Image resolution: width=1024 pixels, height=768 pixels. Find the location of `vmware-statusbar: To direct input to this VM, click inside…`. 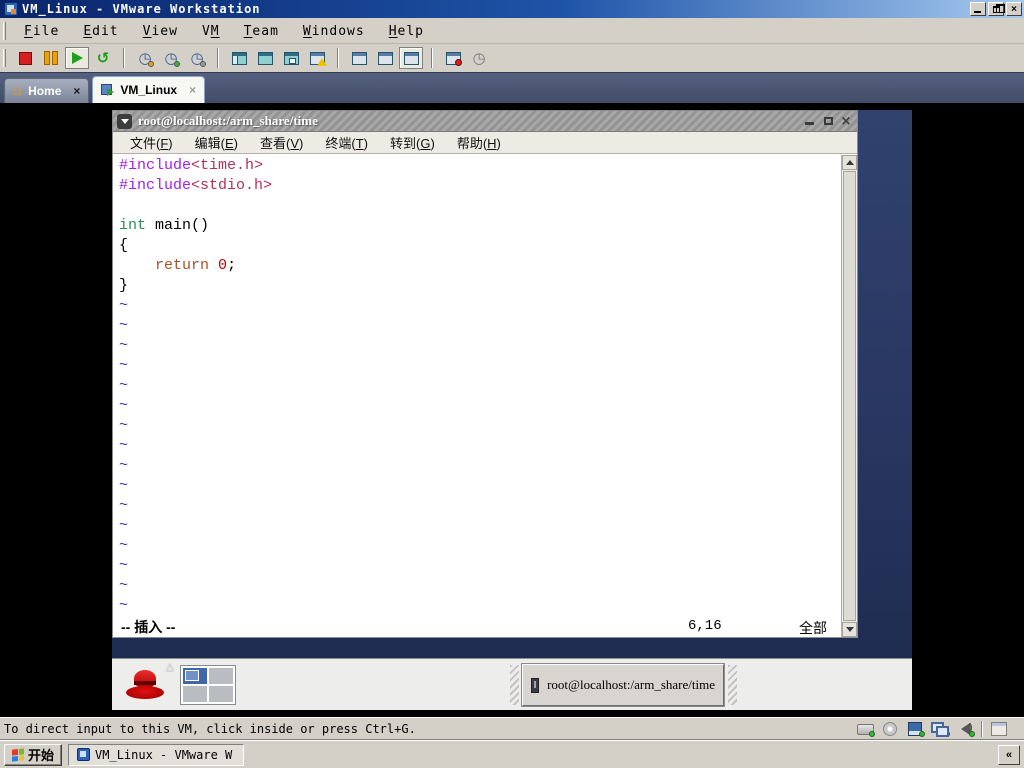

vmware-statusbar: To direct input to this VM, click inside… is located at coordinates (512, 728).